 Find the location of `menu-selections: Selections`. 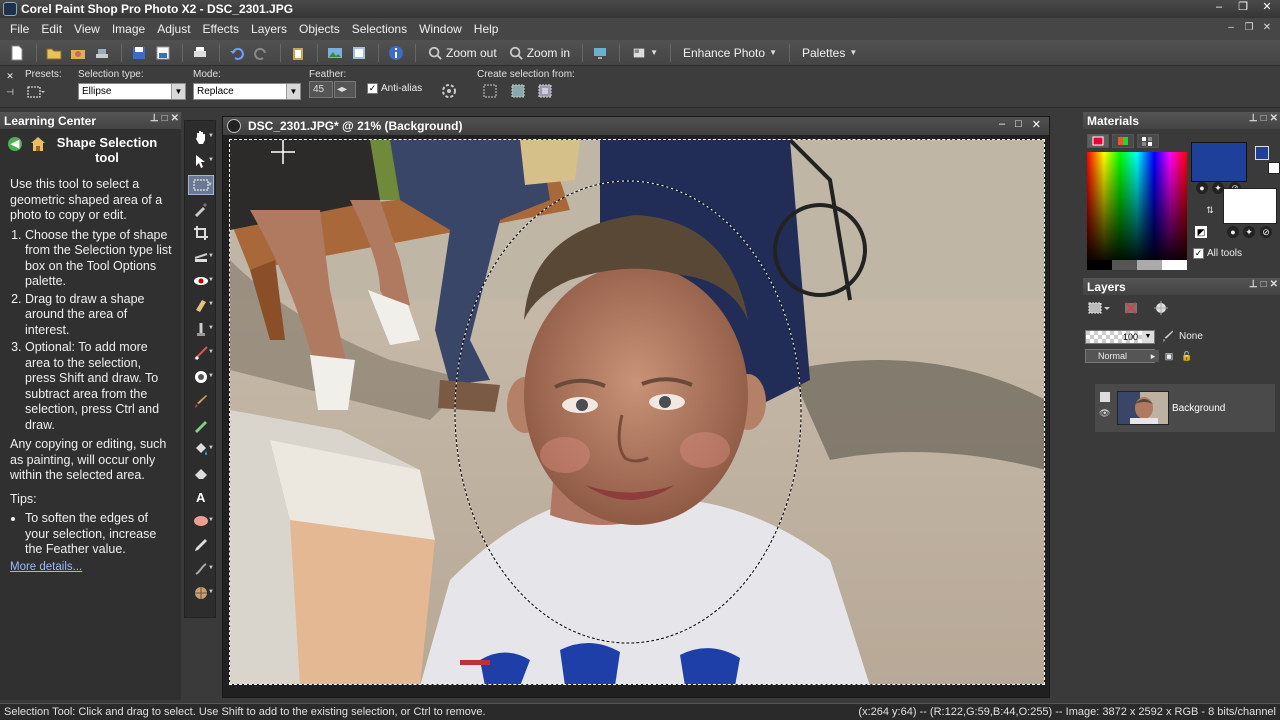

menu-selections: Selections is located at coordinates (379, 29).